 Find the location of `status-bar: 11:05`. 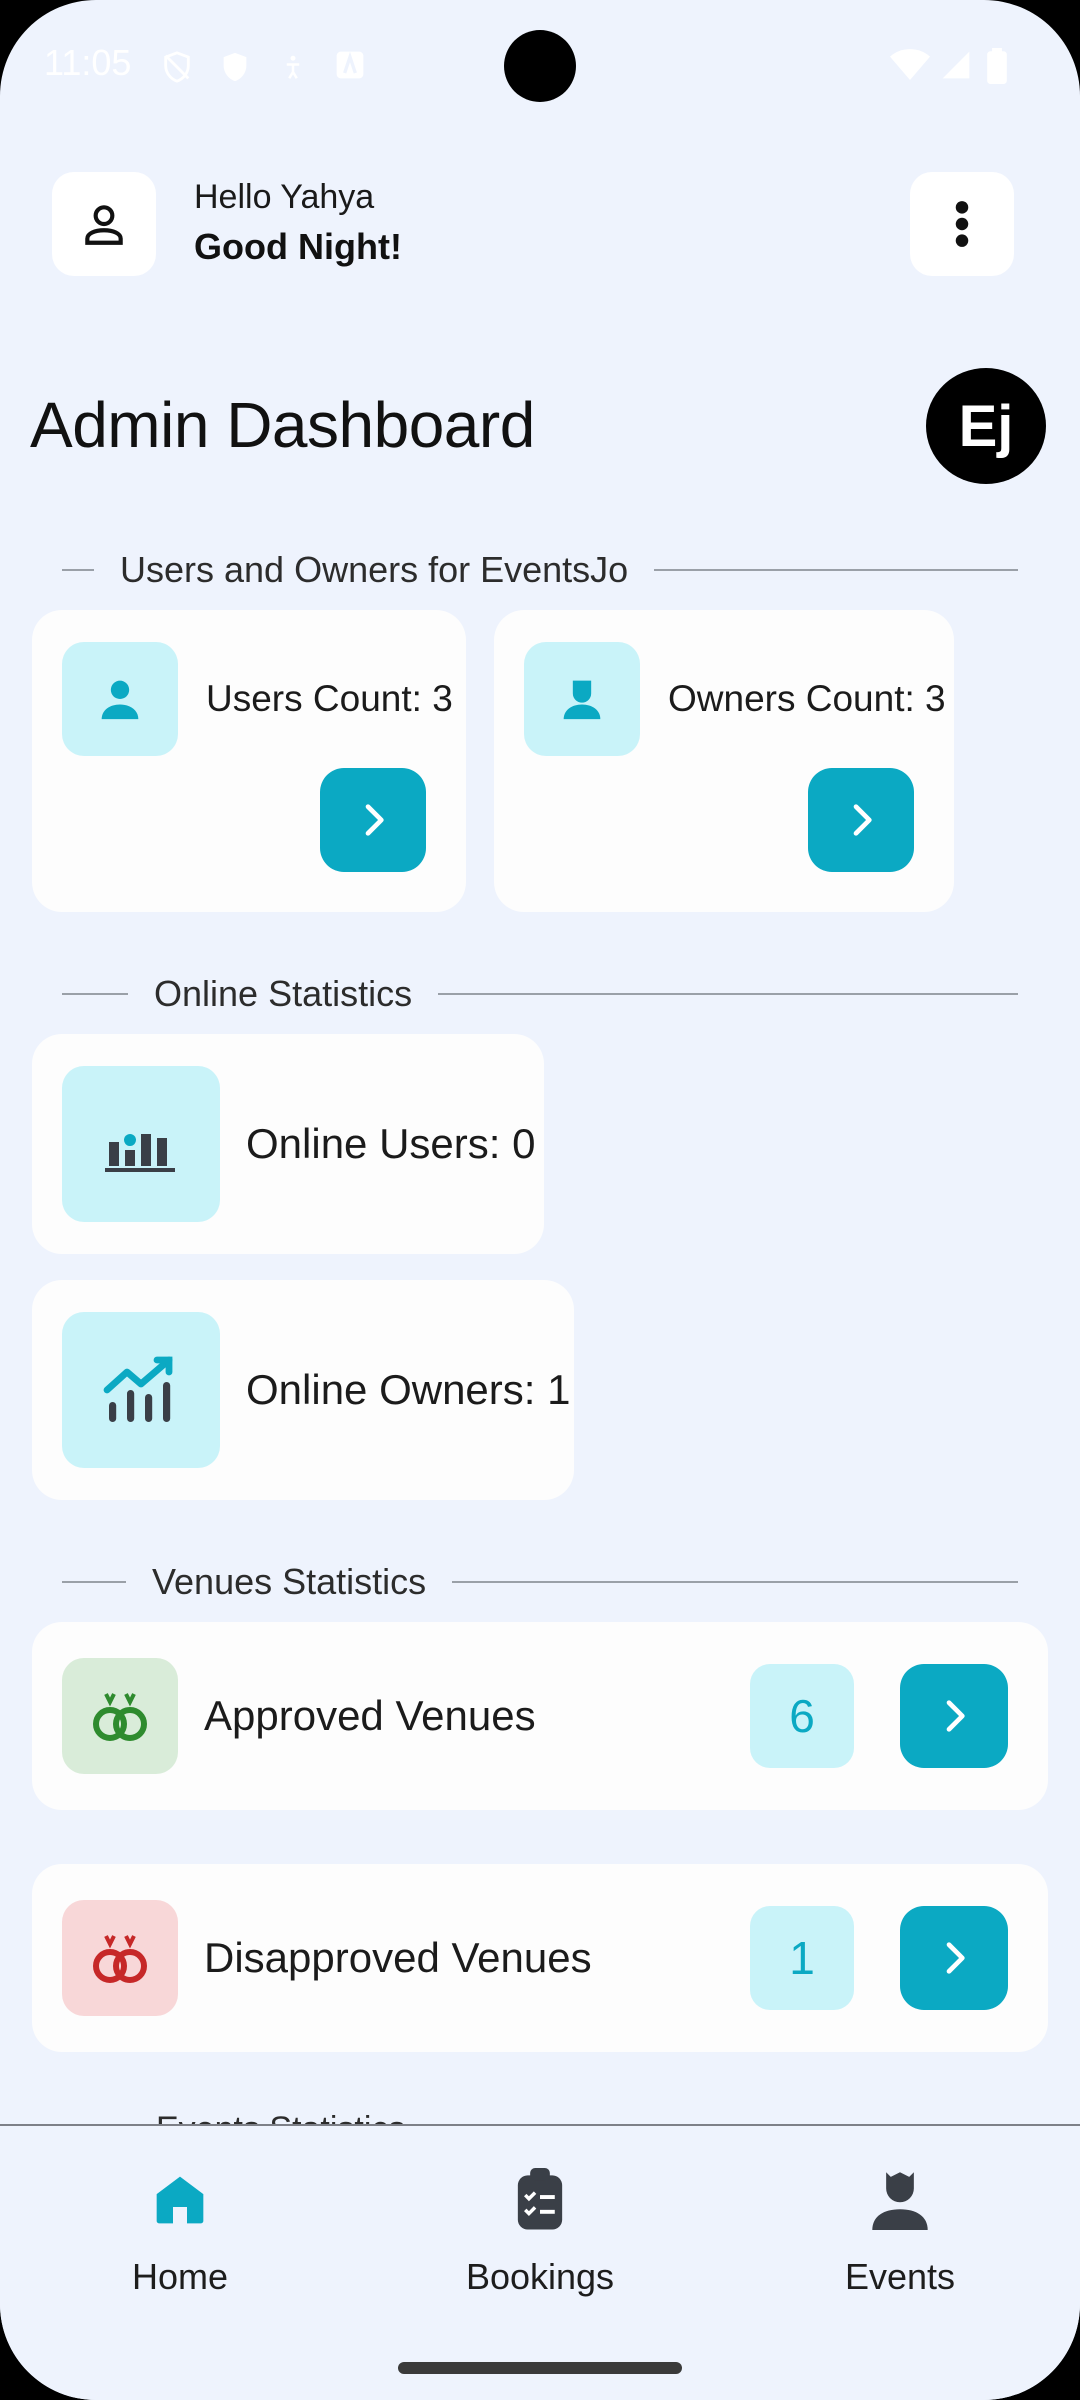

status-bar: 11:05 is located at coordinates (540, 65).